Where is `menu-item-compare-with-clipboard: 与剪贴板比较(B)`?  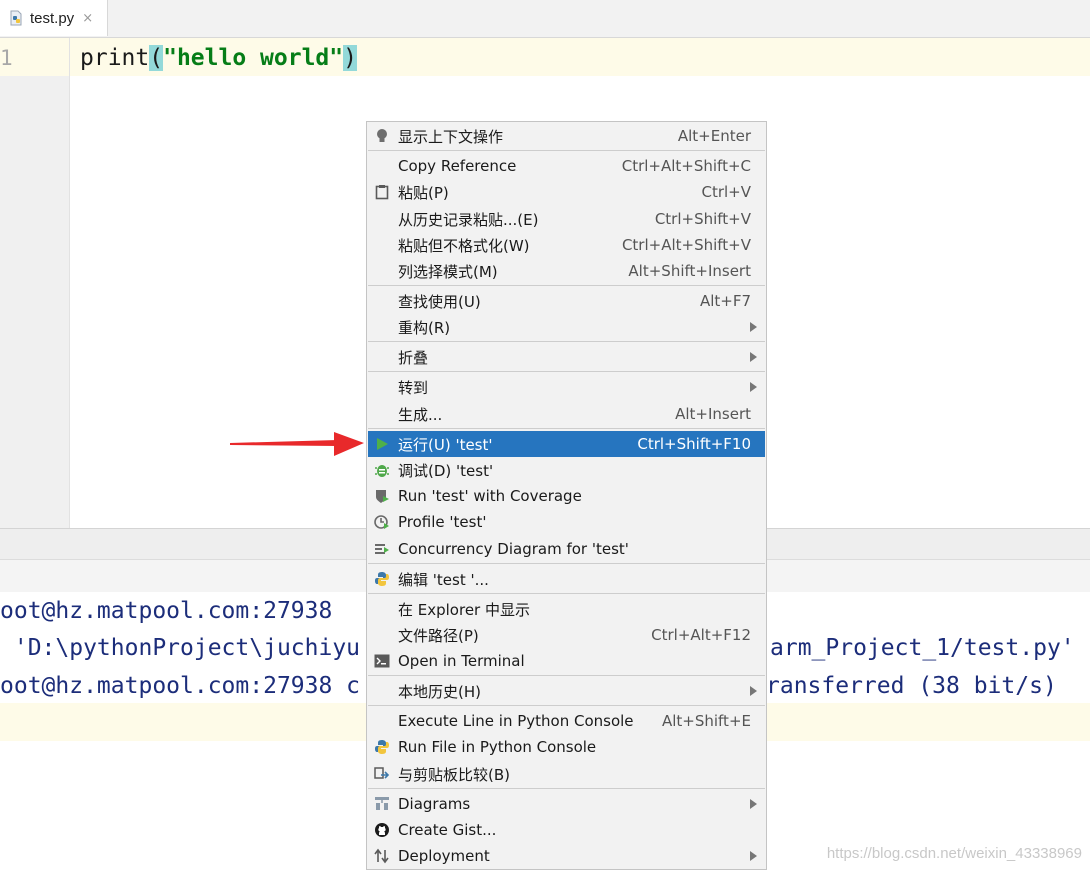
menu-item-compare-with-clipboard: 与剪贴板比较(B) is located at coordinates (566, 774).